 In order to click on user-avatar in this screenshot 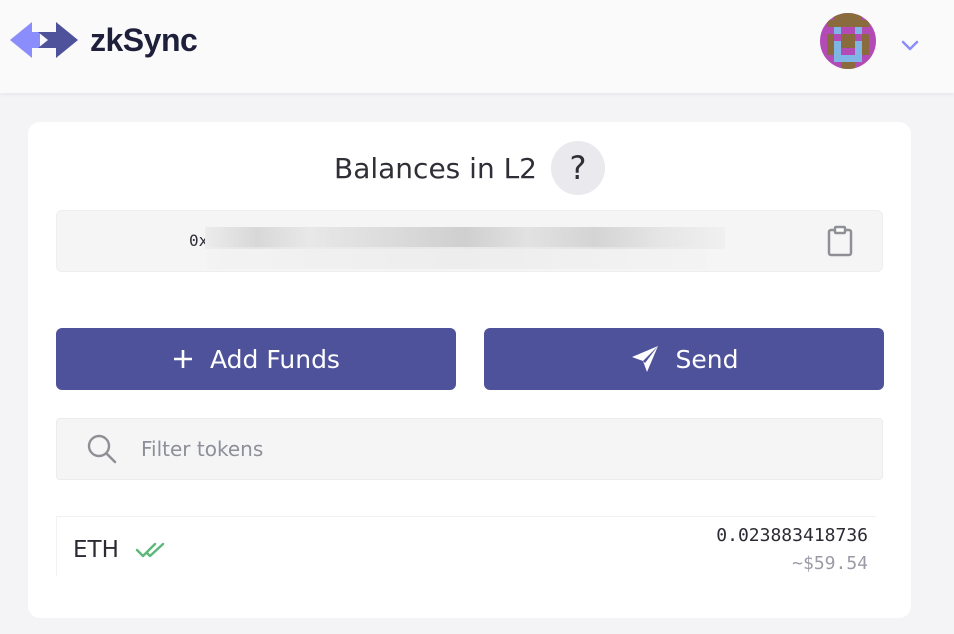, I will do `click(848, 41)`.